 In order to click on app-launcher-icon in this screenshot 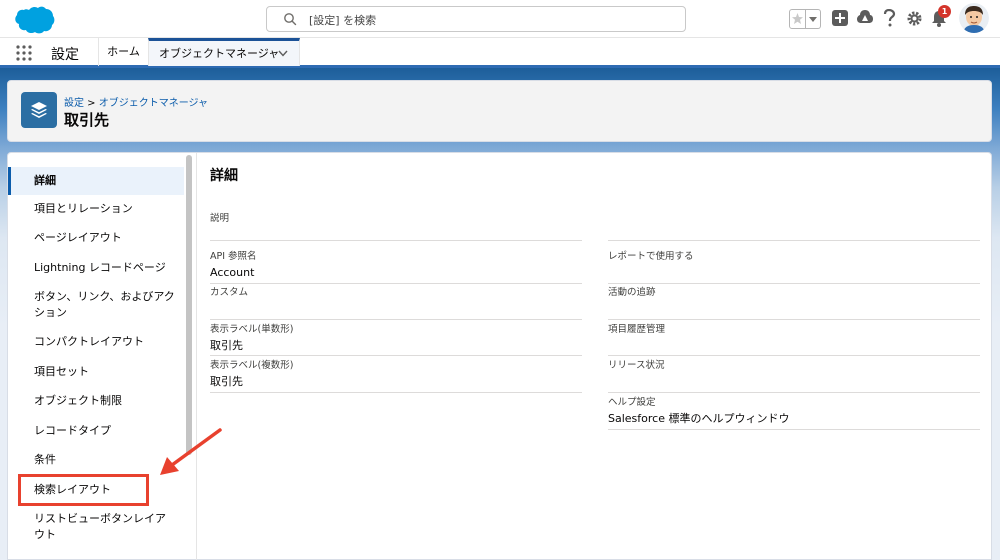, I will do `click(24, 53)`.